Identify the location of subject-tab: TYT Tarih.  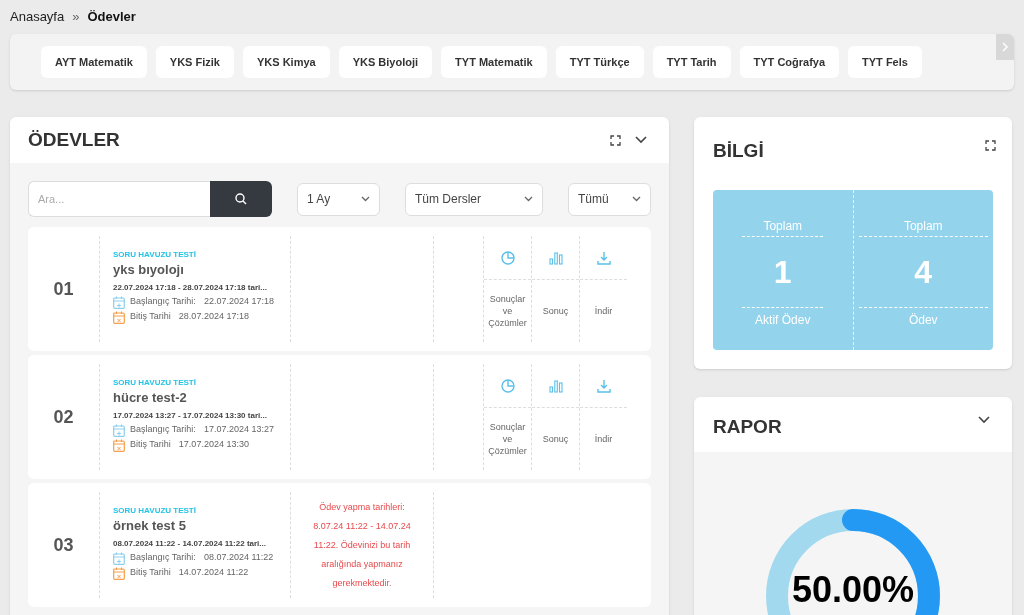
(691, 62).